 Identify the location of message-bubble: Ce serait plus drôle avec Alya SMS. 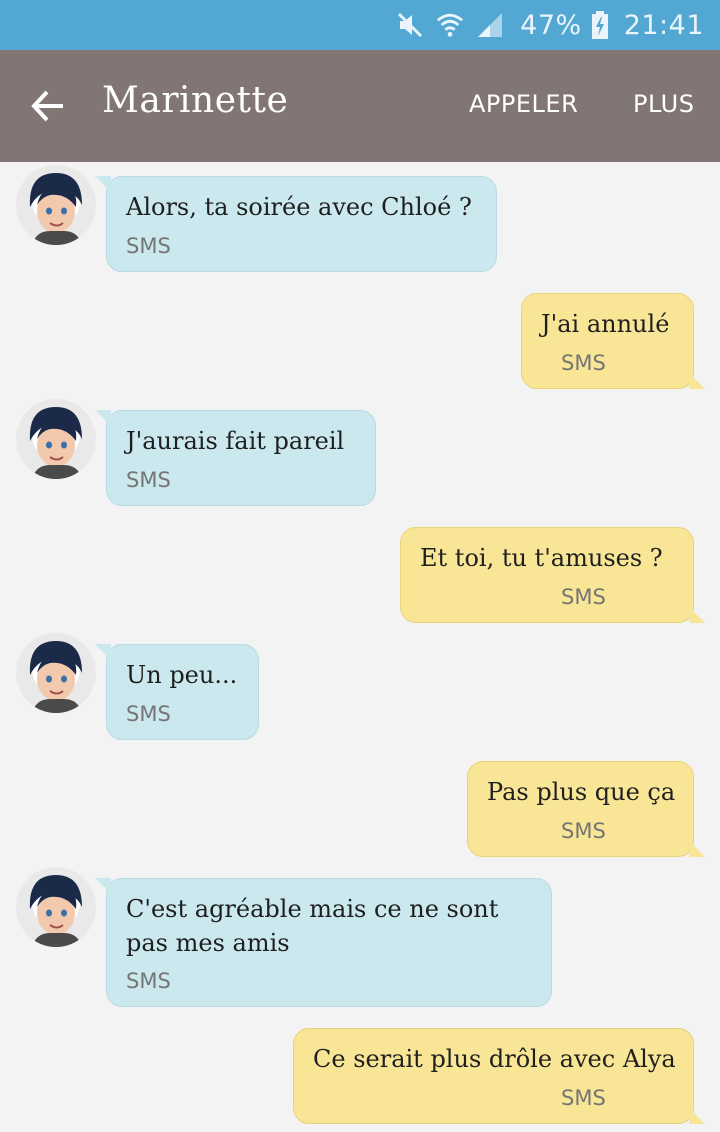
(499, 1076).